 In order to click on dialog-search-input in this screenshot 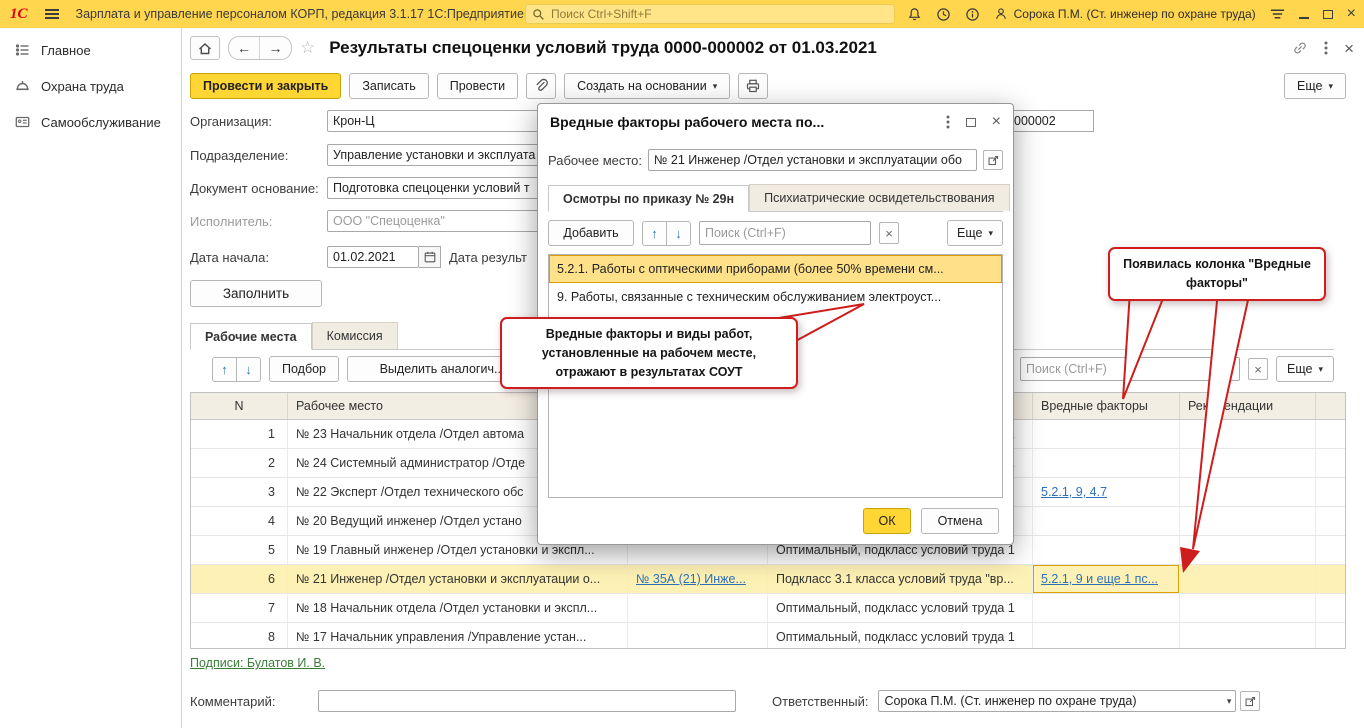, I will do `click(785, 233)`.